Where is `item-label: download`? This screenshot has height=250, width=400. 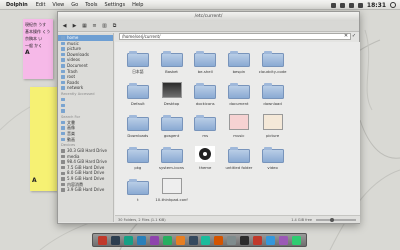 item-label: download is located at coordinates (272, 103).